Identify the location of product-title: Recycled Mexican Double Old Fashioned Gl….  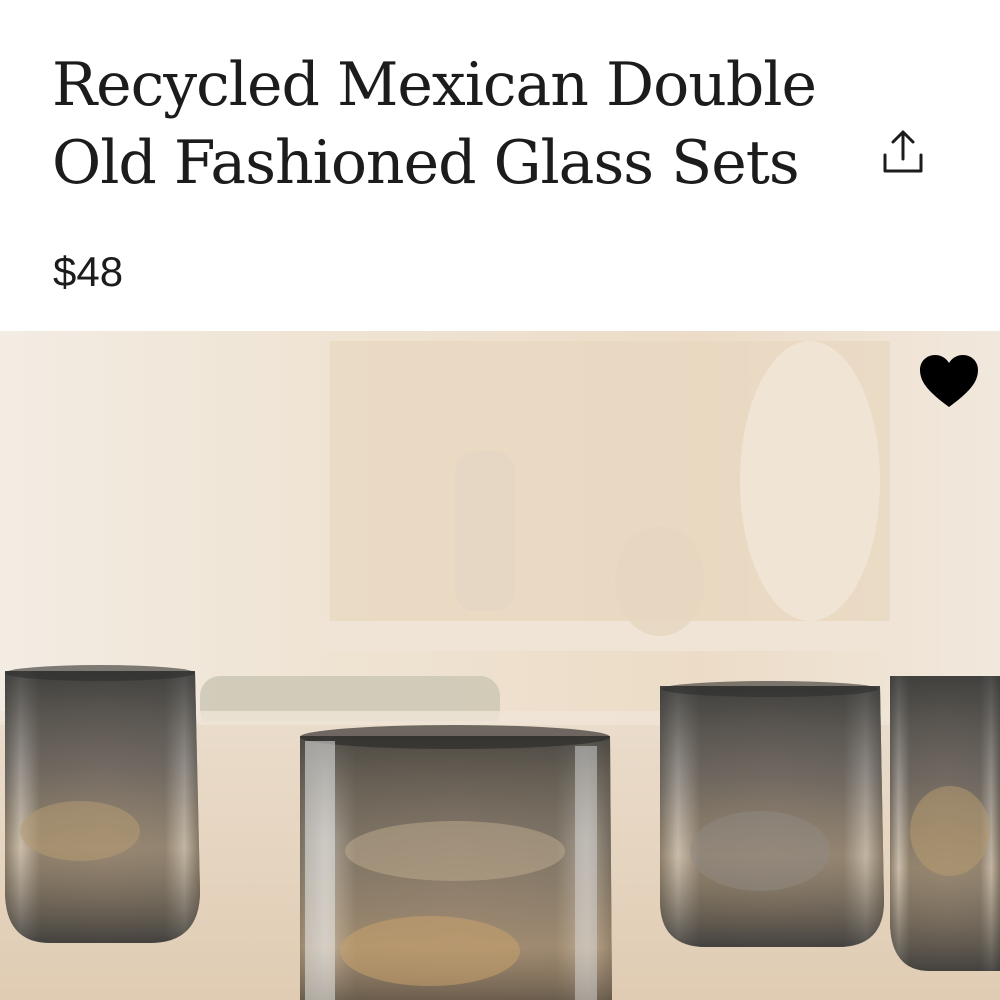
(434, 124).